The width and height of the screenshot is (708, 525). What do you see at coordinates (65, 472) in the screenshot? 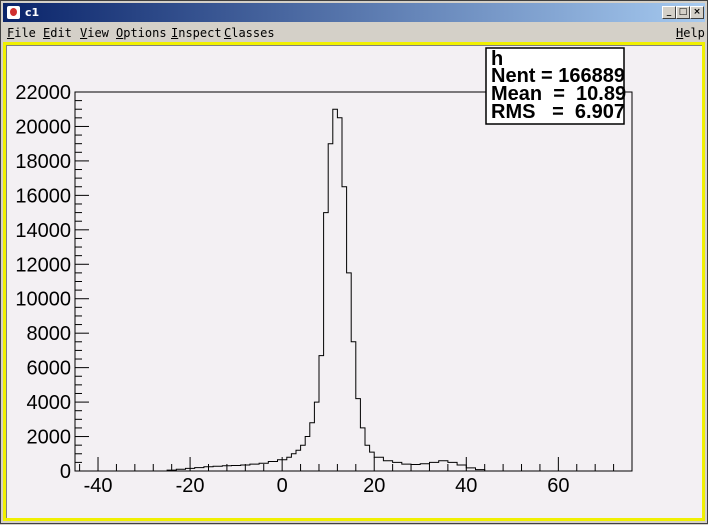
I see `y-tick-label: 0` at bounding box center [65, 472].